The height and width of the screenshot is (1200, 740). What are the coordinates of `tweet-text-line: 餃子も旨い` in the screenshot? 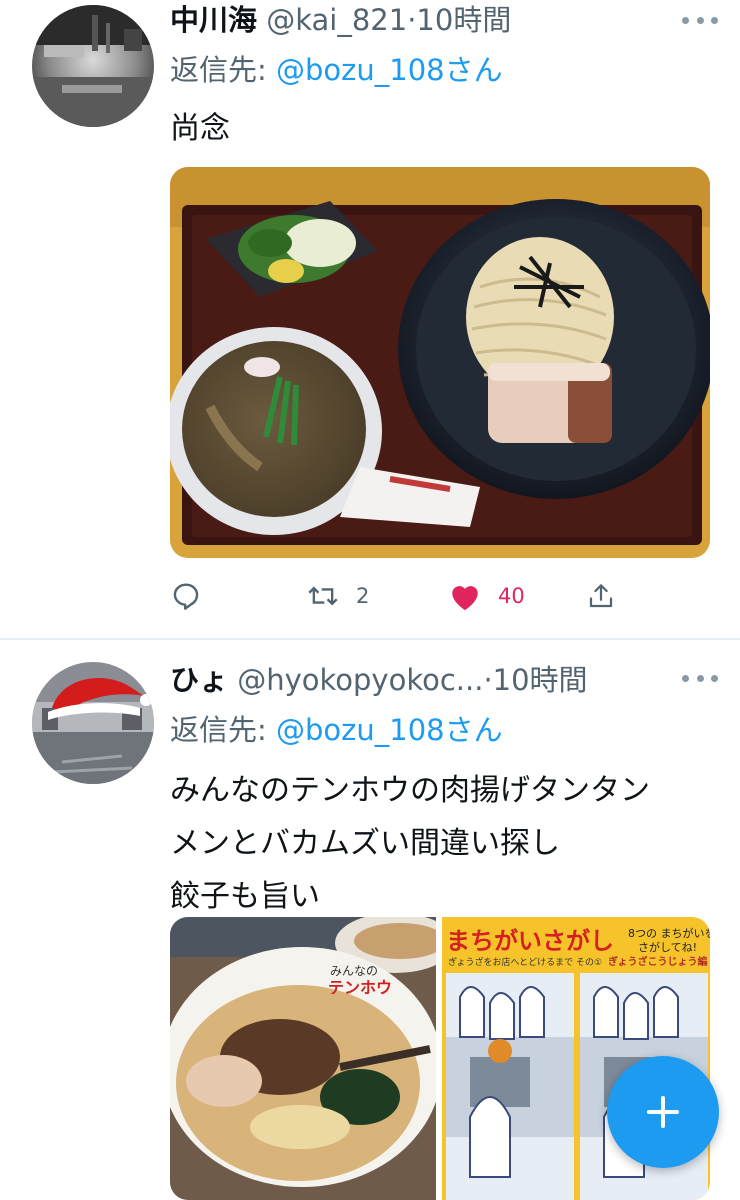 It's located at (245, 896).